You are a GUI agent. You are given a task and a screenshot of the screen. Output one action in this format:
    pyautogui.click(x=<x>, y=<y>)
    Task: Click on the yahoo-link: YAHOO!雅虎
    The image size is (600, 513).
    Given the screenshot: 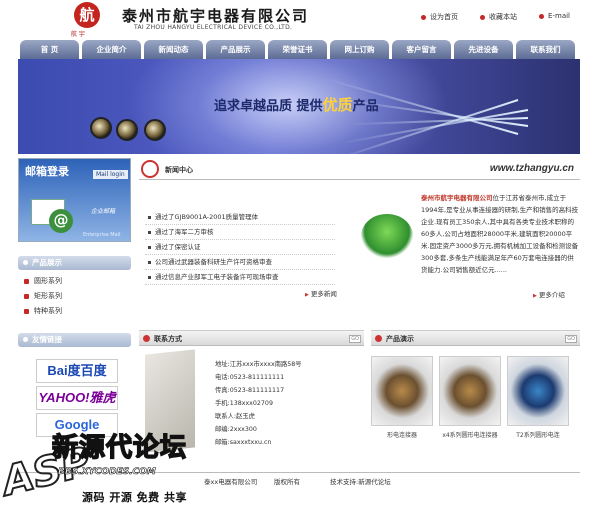 What is the action you would take?
    pyautogui.click(x=77, y=398)
    